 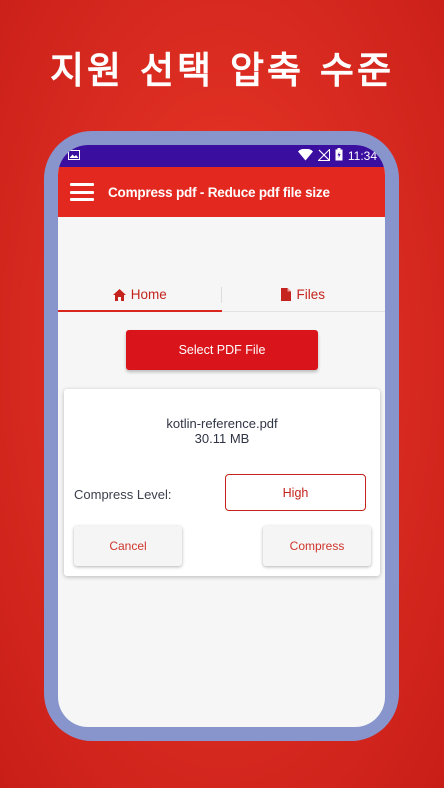 What do you see at coordinates (222, 70) in the screenshot?
I see `promo-title: 지원 선택 압축 수준` at bounding box center [222, 70].